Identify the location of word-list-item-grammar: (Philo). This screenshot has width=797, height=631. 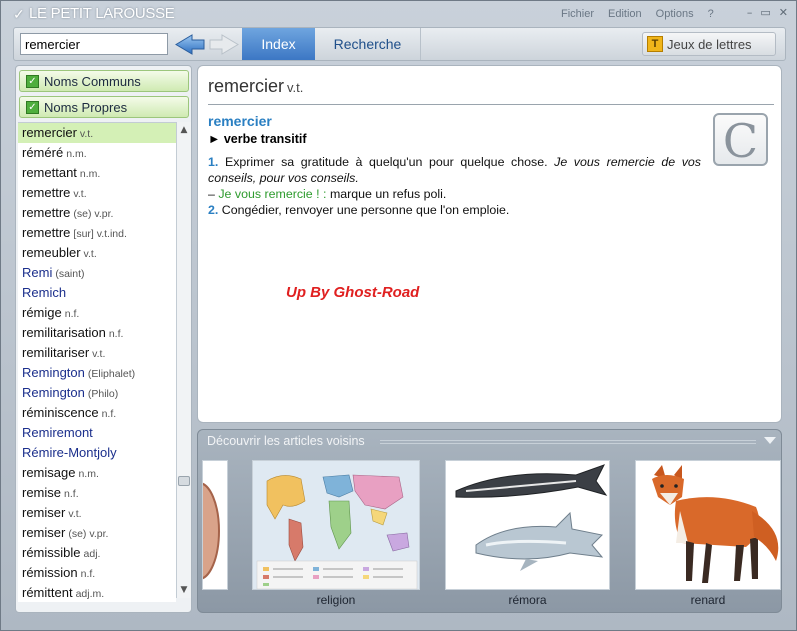
(103, 394).